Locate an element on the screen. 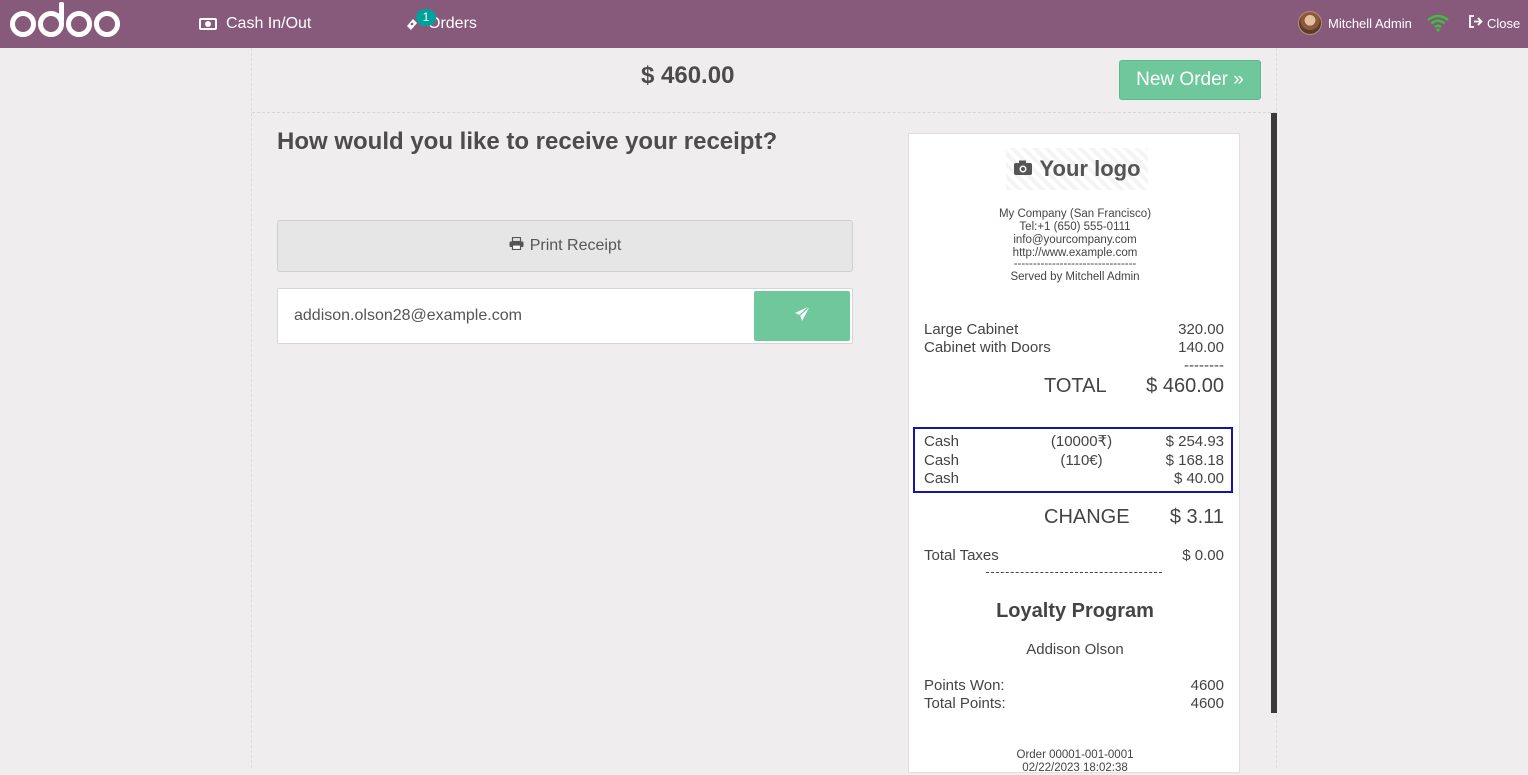 This screenshot has width=1528, height=775. print-receipt-button: Print Receipt is located at coordinates (565, 246).